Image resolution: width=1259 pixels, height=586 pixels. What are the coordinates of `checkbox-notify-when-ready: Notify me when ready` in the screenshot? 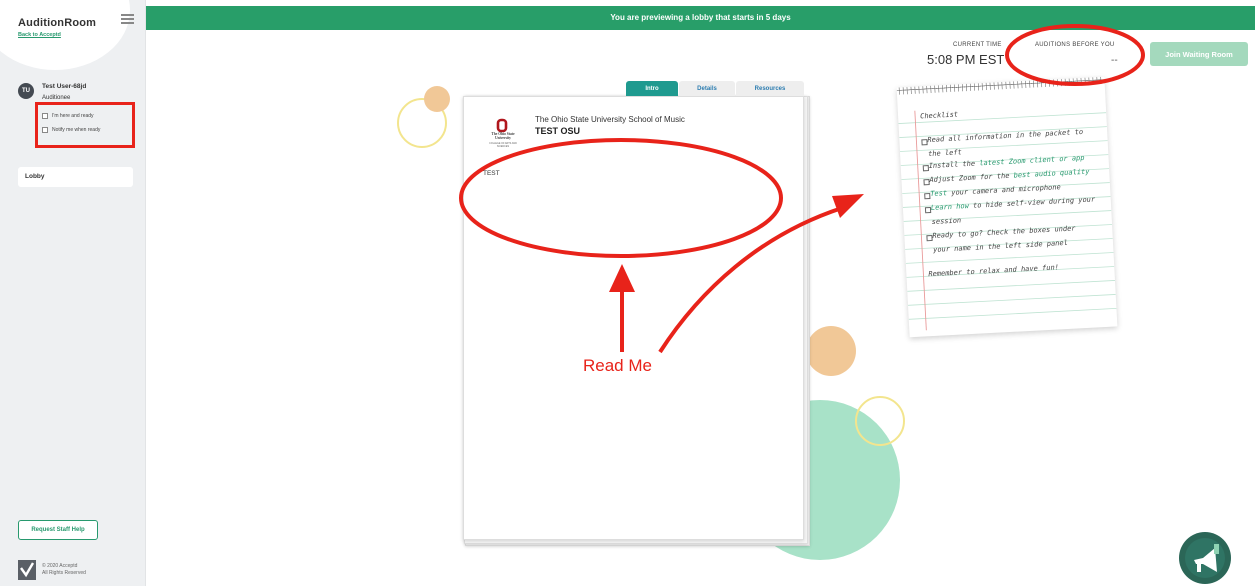 It's located at (89, 130).